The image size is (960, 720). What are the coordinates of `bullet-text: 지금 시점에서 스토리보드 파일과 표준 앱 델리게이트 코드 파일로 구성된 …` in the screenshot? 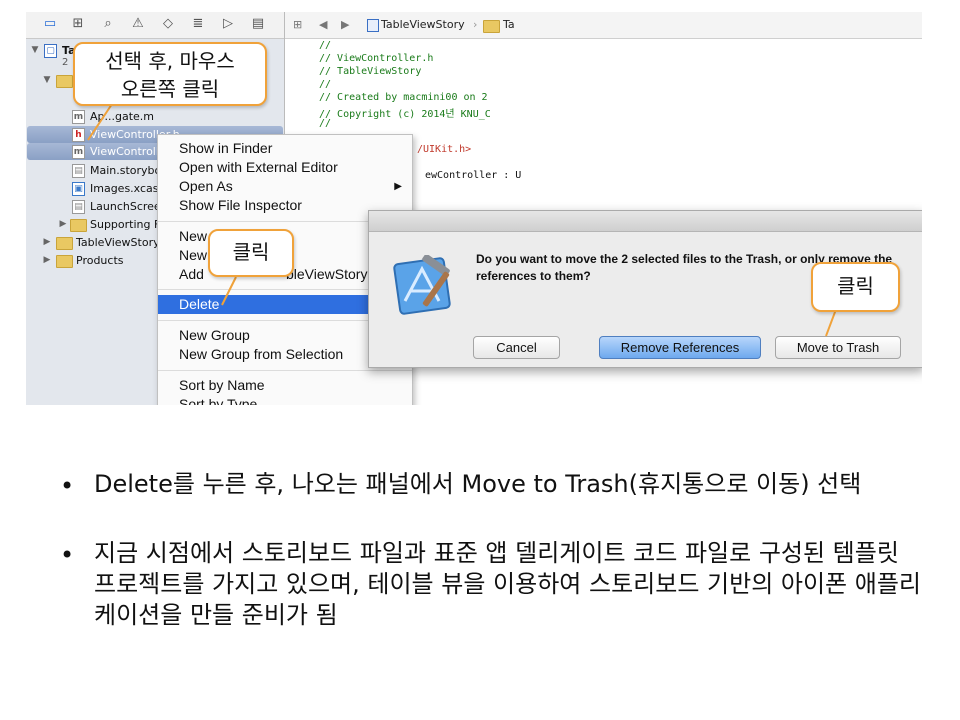 It's located at (508, 584).